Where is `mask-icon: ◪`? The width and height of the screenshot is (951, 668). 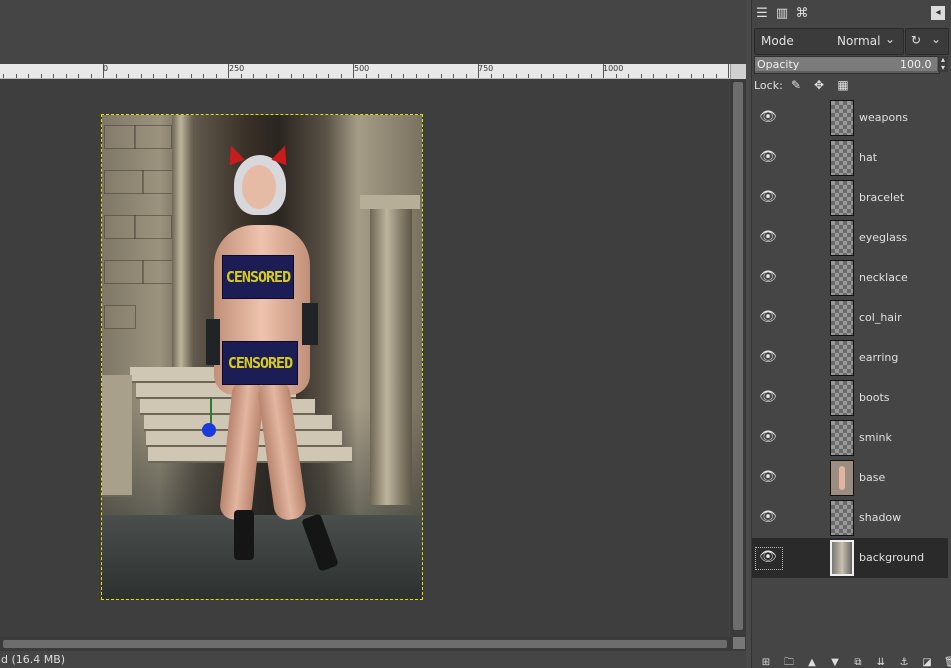 mask-icon: ◪ is located at coordinates (927, 663).